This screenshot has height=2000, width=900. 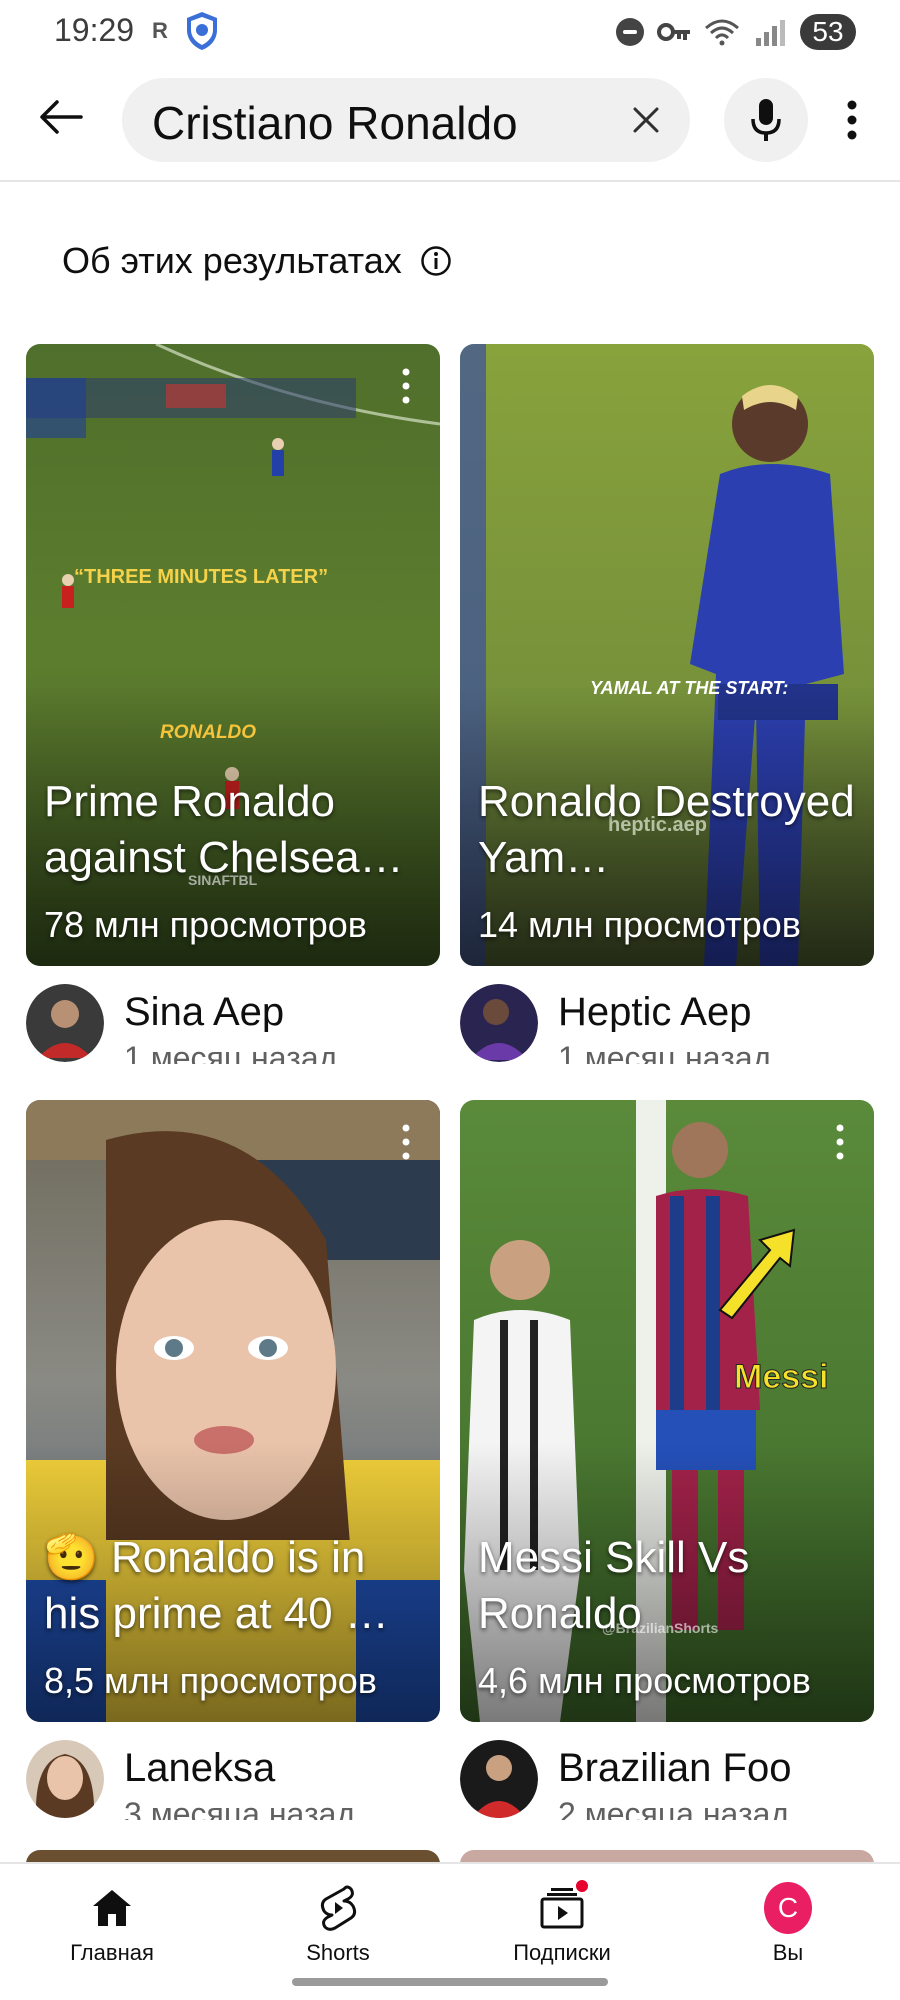 I want to click on nav-shorts-label: Shorts, so click(x=338, y=1952).